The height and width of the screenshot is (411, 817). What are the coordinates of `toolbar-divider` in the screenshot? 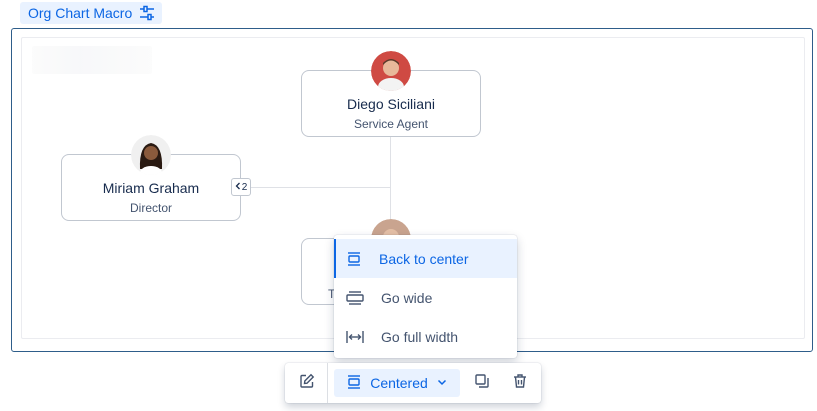 It's located at (327, 383).